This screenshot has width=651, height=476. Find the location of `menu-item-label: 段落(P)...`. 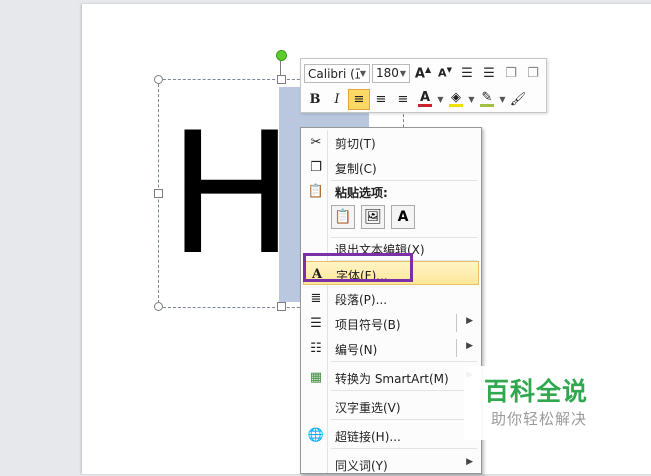

menu-item-label: 段落(P)... is located at coordinates (361, 300).